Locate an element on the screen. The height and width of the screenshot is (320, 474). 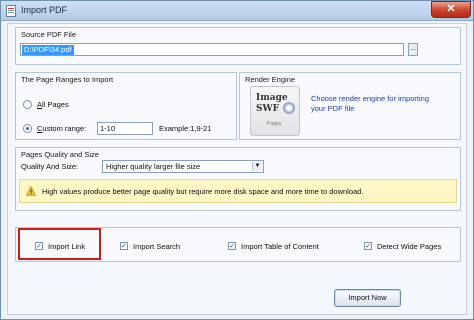
quality-size-select: Higher quality larger file size ▼ is located at coordinates (183, 166).